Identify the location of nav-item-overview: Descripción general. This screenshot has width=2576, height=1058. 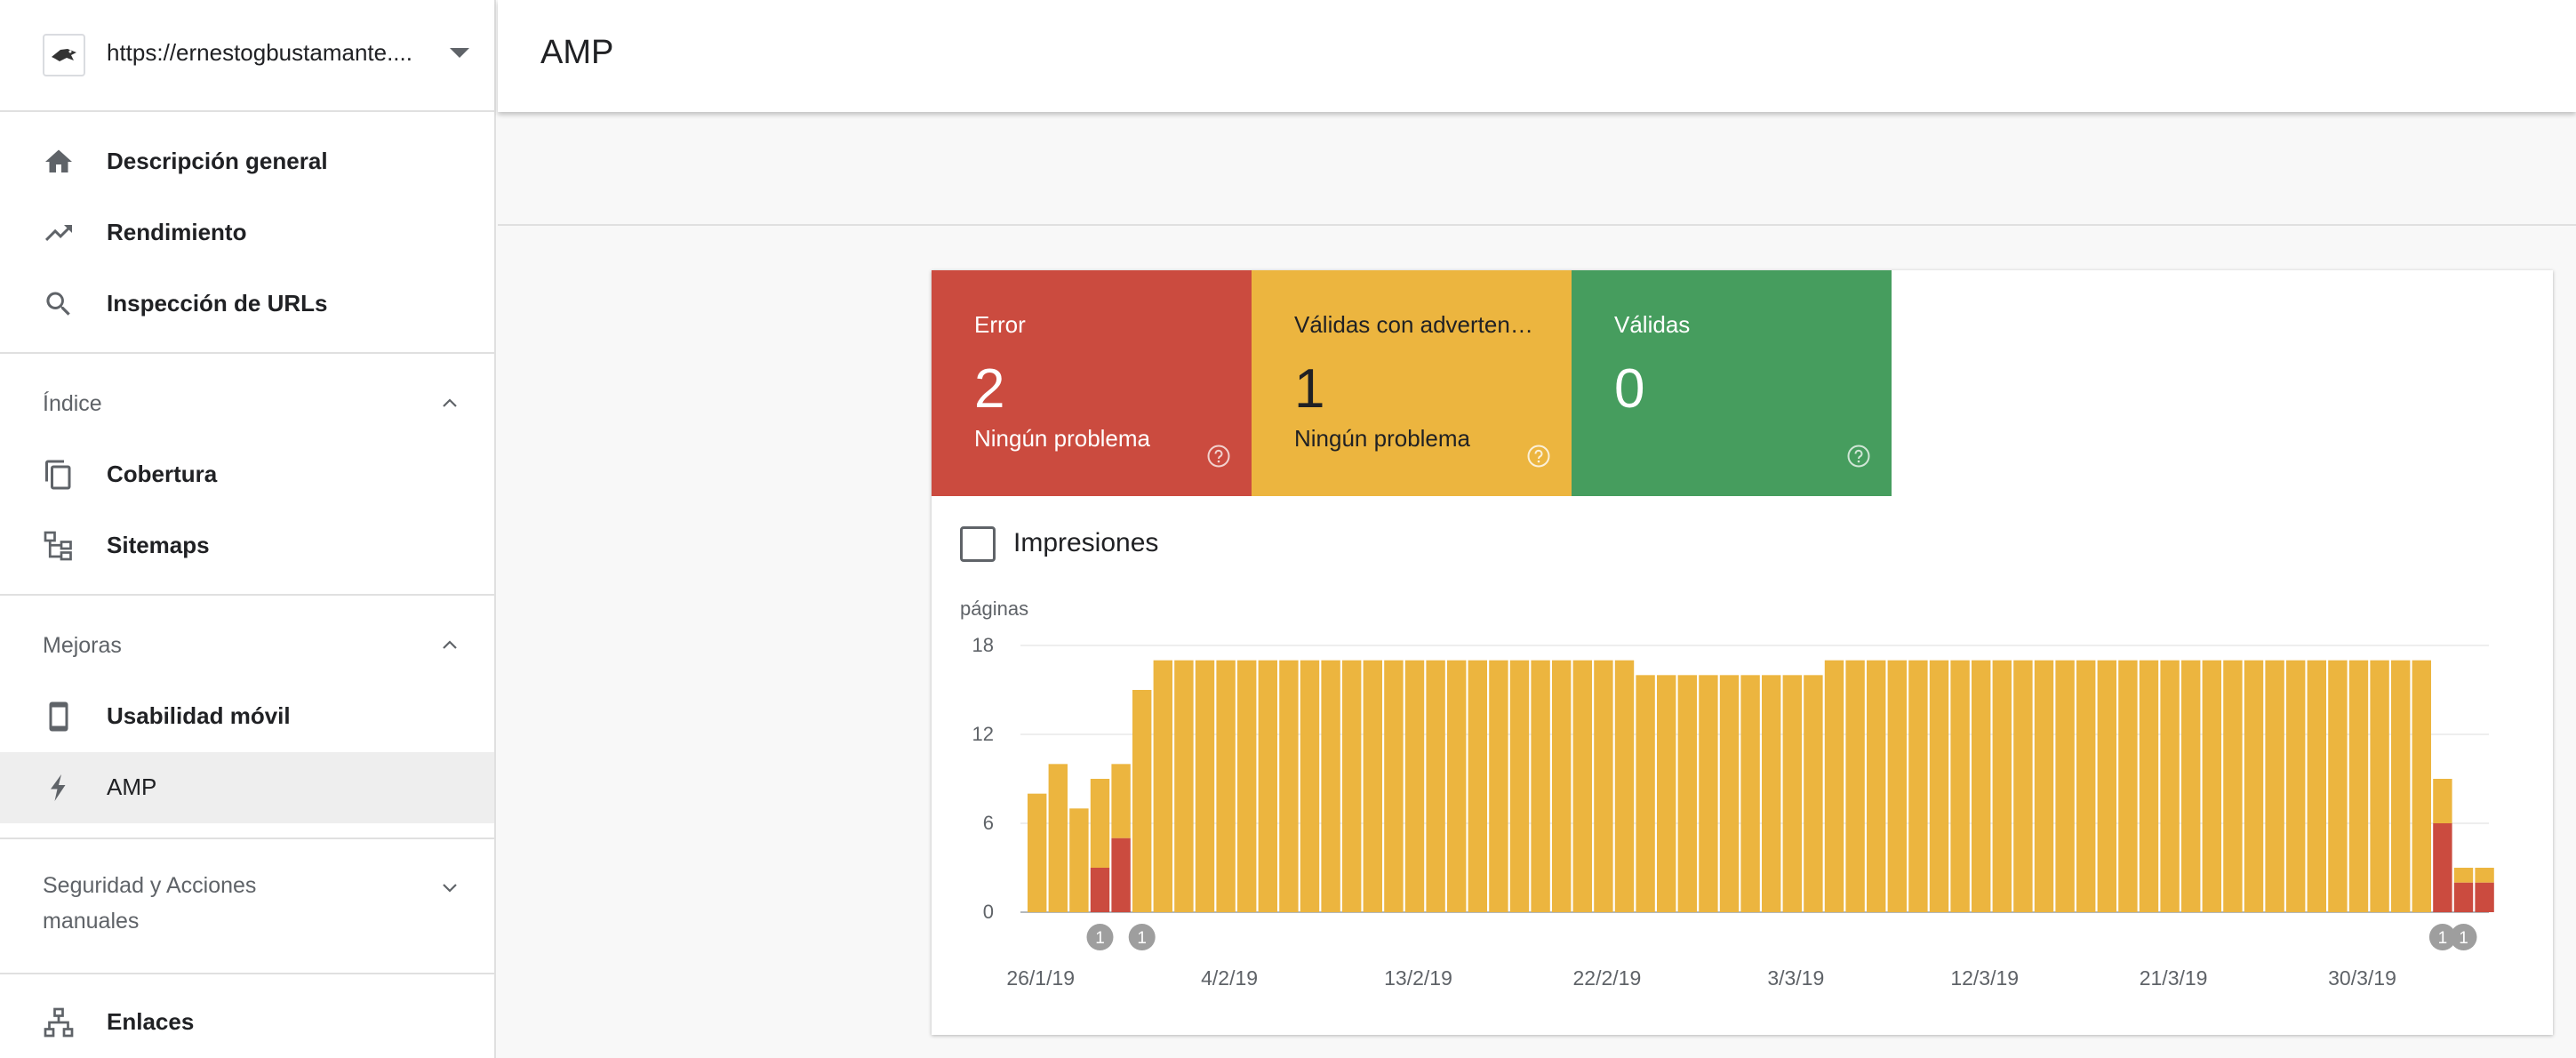
(247, 161).